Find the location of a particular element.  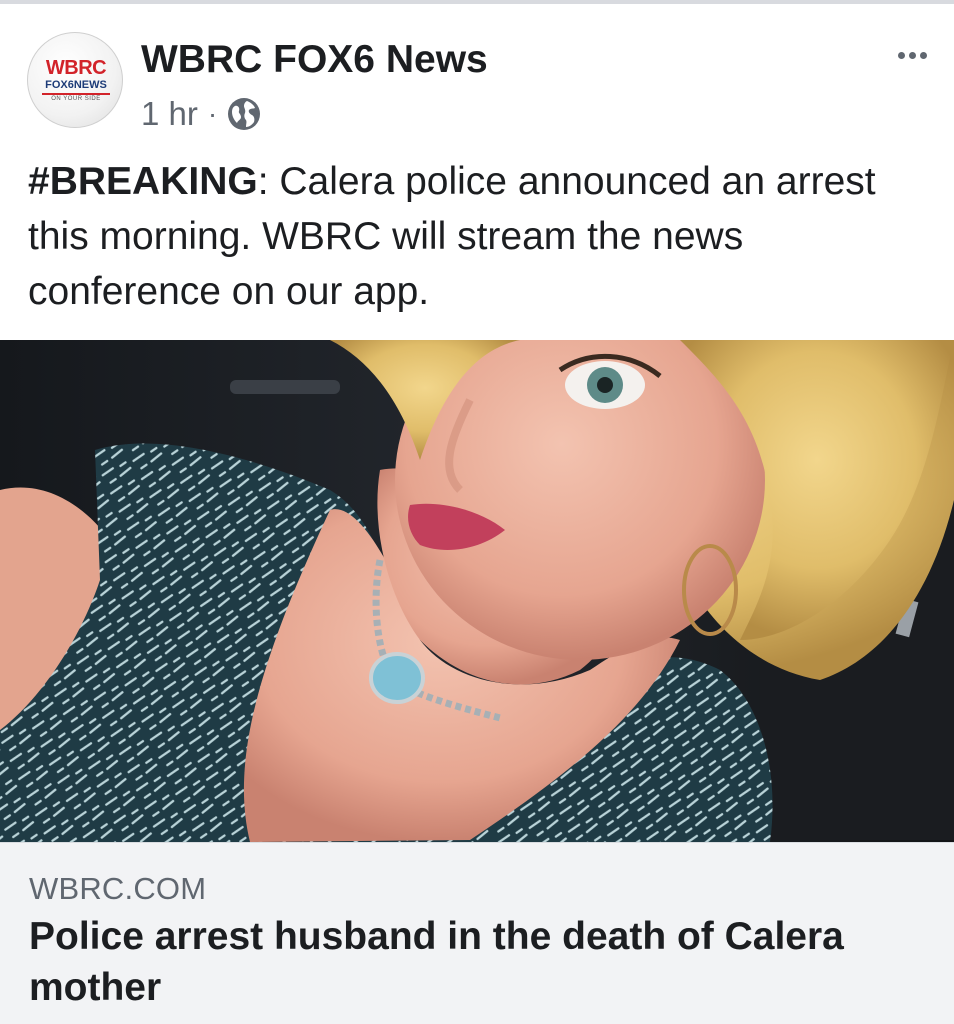

more-options-icon is located at coordinates (912, 55).